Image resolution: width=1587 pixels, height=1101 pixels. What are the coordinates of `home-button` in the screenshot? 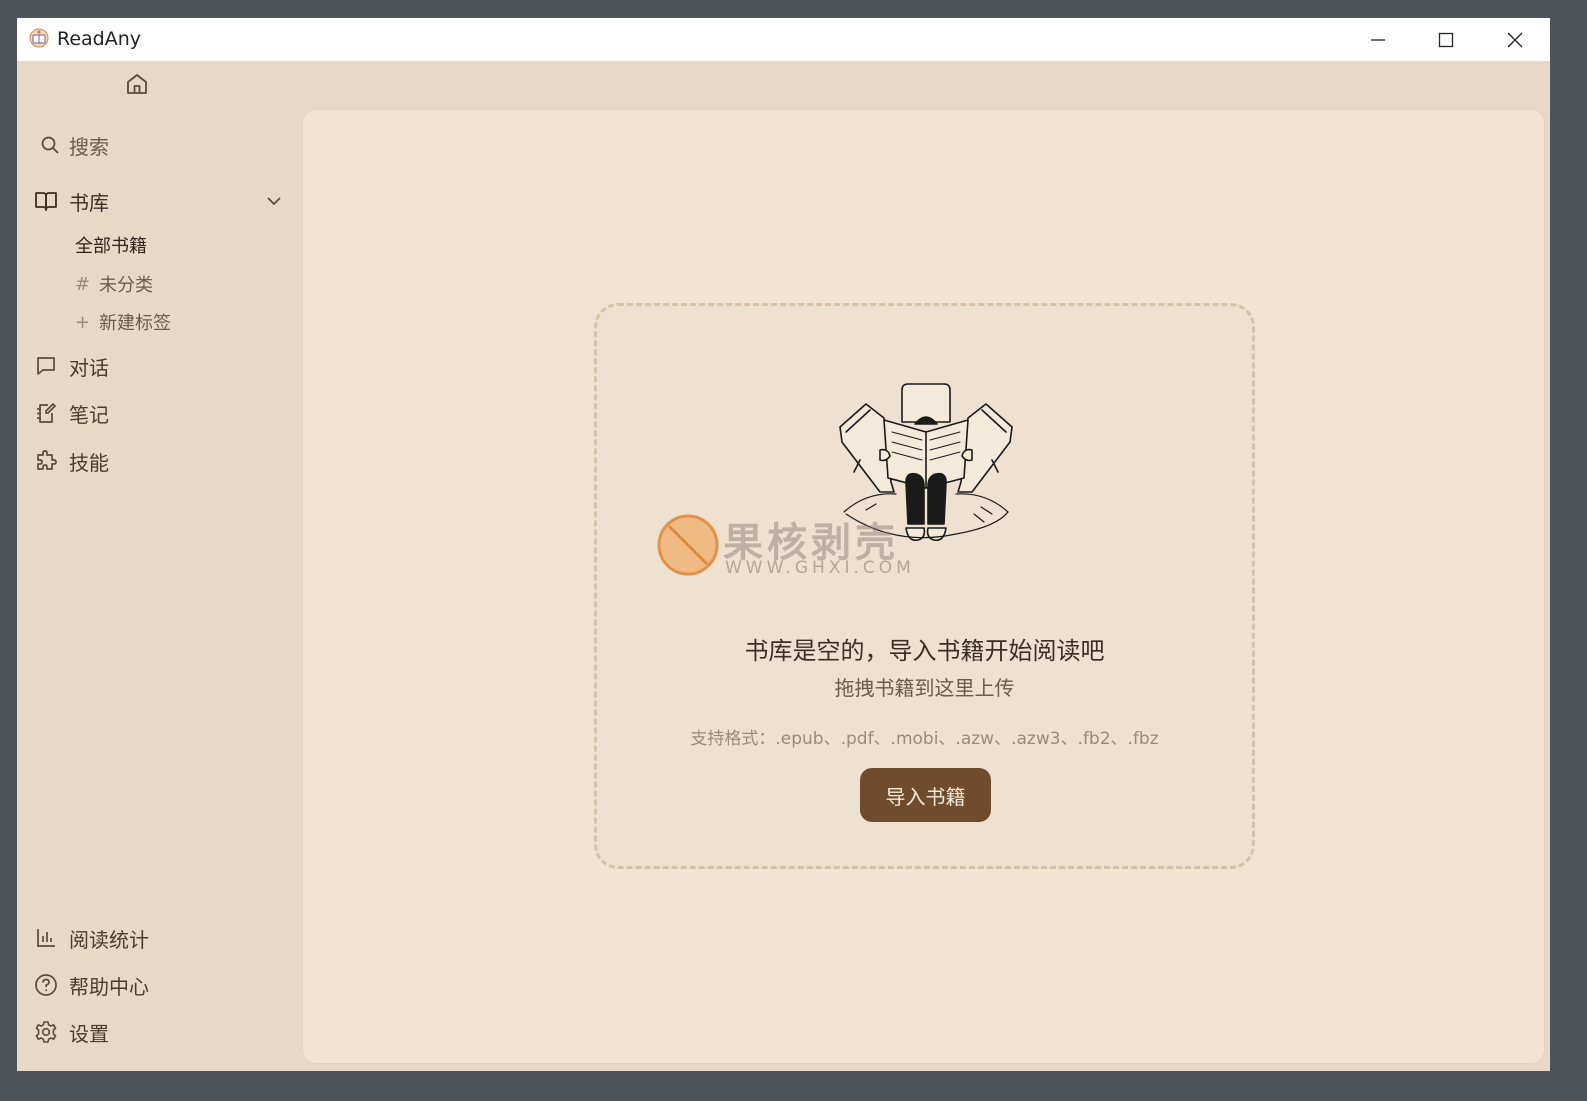 It's located at (137, 84).